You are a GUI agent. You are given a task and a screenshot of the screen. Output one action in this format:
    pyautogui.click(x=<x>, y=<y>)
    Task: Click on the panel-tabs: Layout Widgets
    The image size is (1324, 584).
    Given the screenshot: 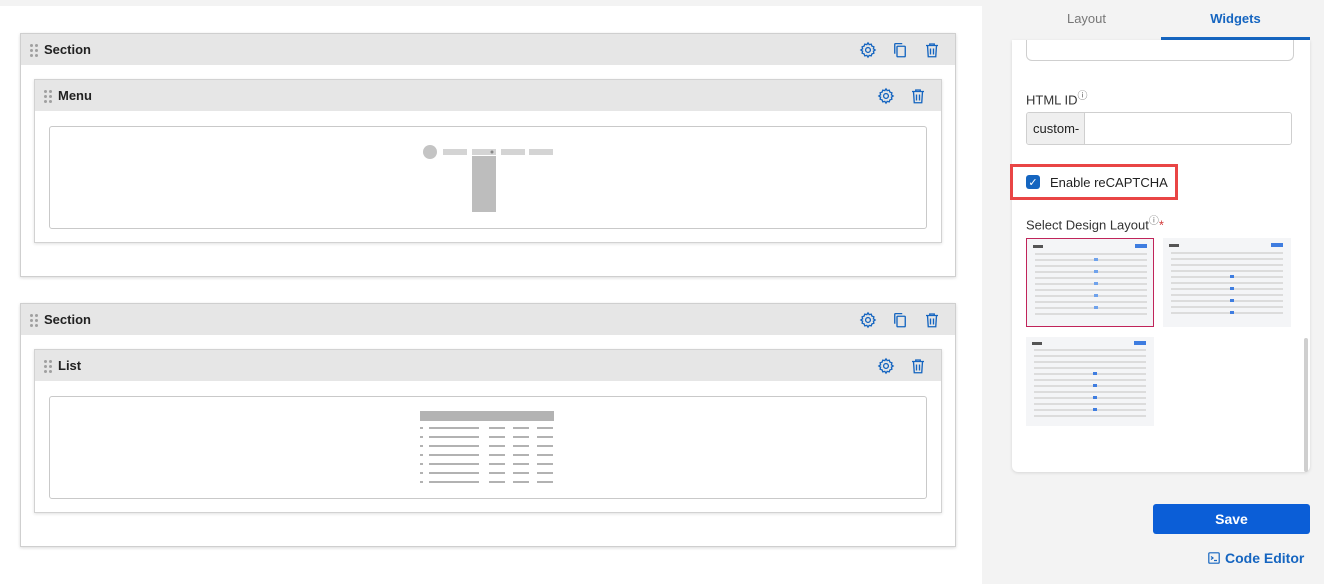 What is the action you would take?
    pyautogui.click(x=1161, y=20)
    